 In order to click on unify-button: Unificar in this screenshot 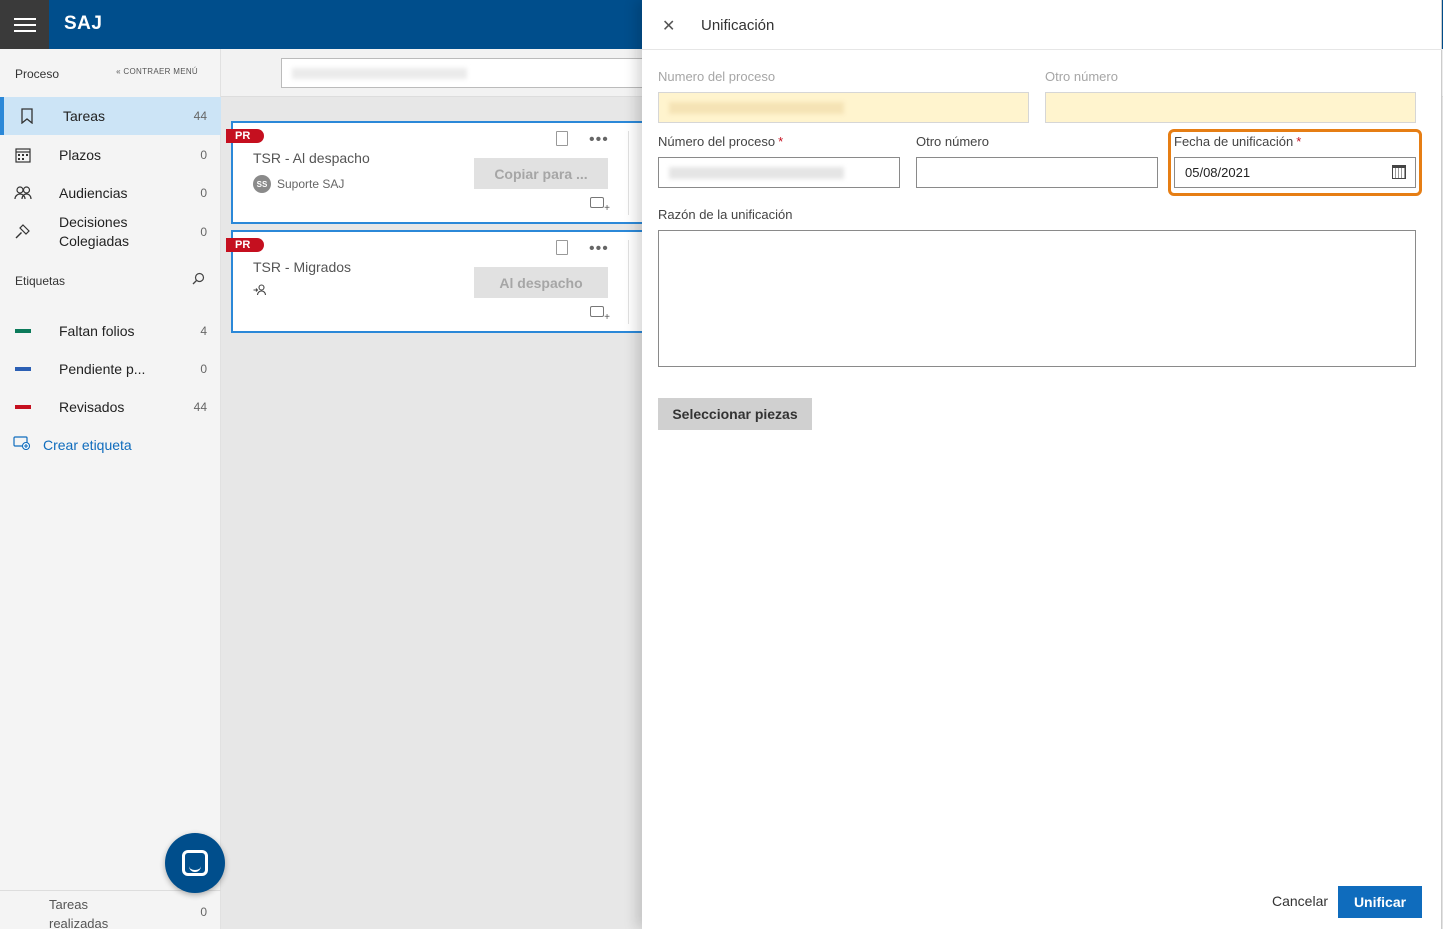, I will do `click(1380, 902)`.